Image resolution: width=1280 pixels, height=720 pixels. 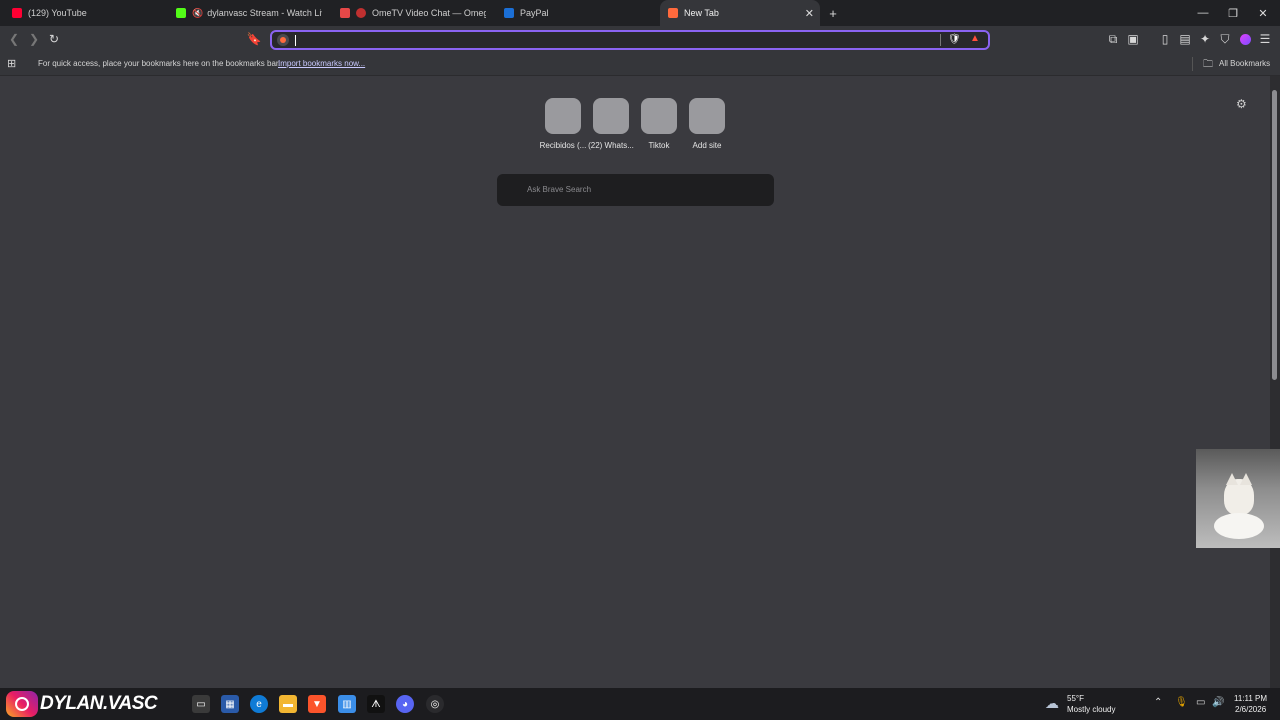 I want to click on scrollbar, so click(x=1275, y=382).